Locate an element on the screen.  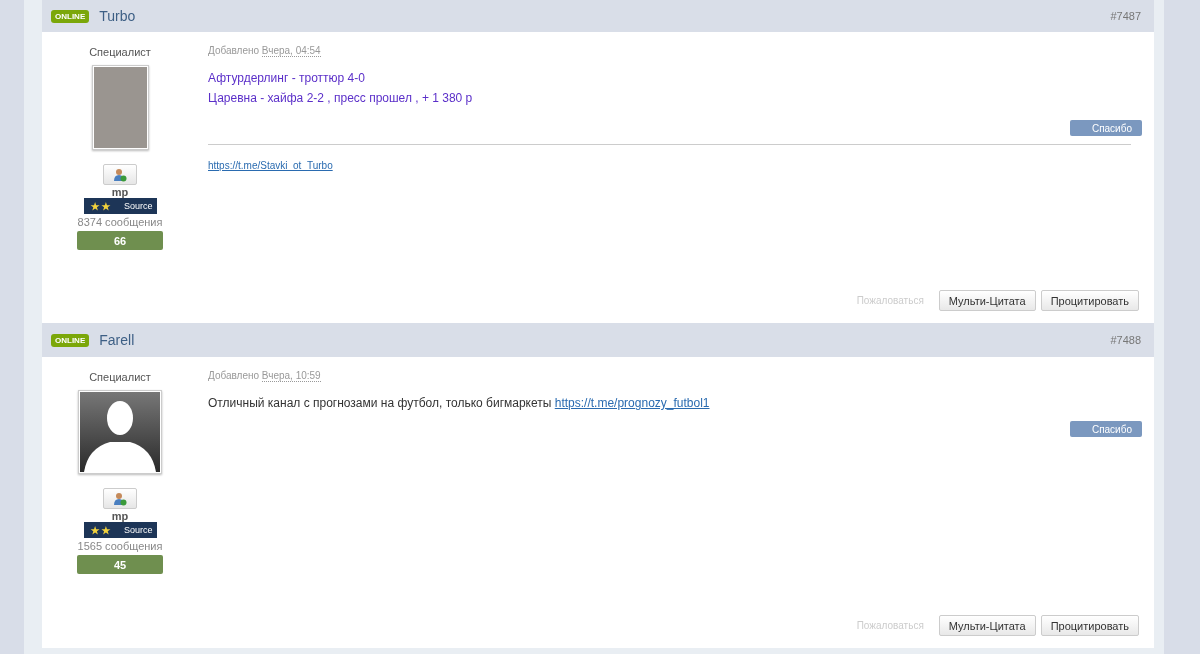
post-number: #7487 is located at coordinates (1125, 16).